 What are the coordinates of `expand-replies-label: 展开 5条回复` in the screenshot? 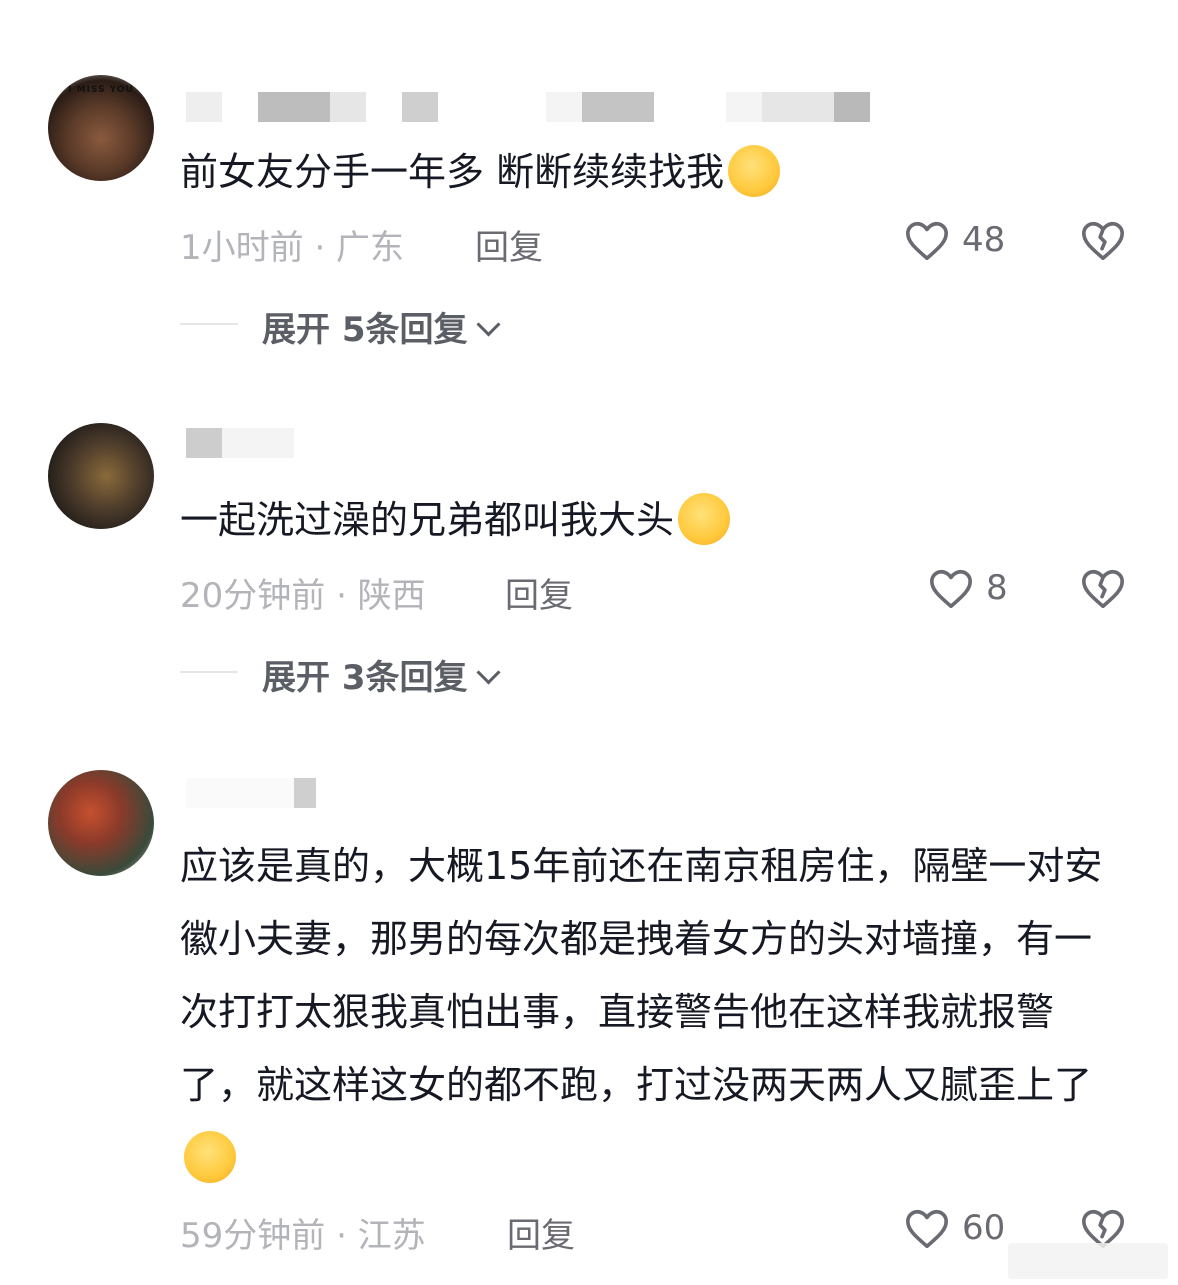 It's located at (365, 330).